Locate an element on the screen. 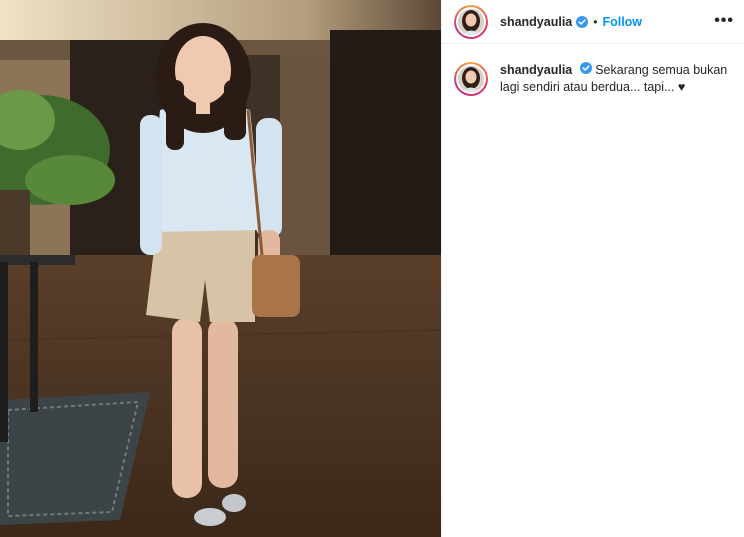 This screenshot has height=537, width=744. post-header: shandyaulia • Follow ••• is located at coordinates (593, 22).